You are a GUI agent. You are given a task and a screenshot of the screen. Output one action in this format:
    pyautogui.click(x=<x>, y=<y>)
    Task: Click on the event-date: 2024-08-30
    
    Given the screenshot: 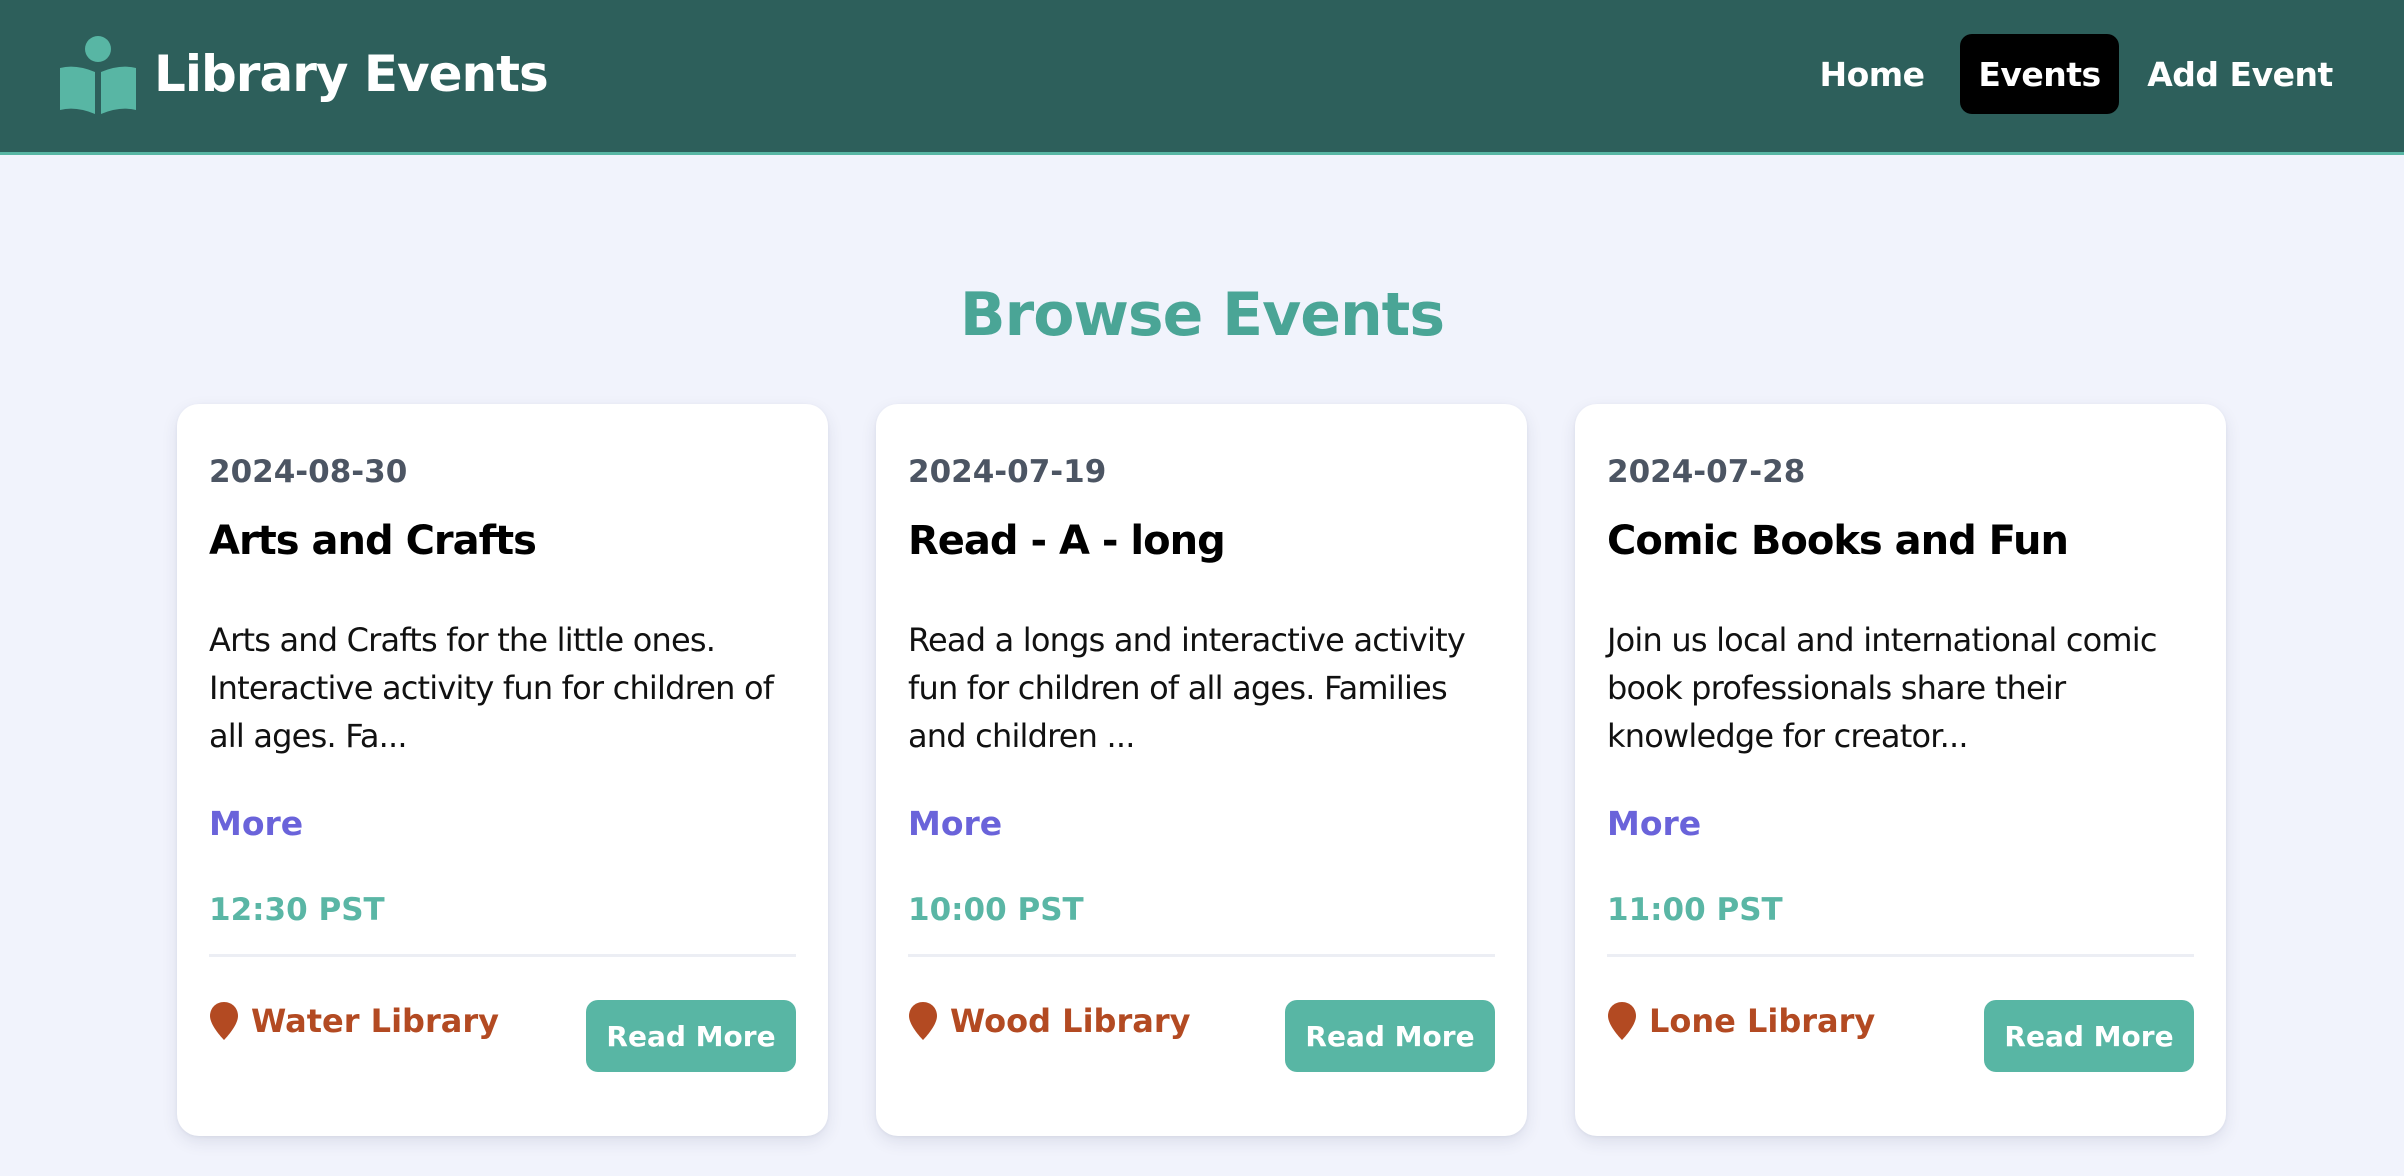 What is the action you would take?
    pyautogui.click(x=308, y=472)
    